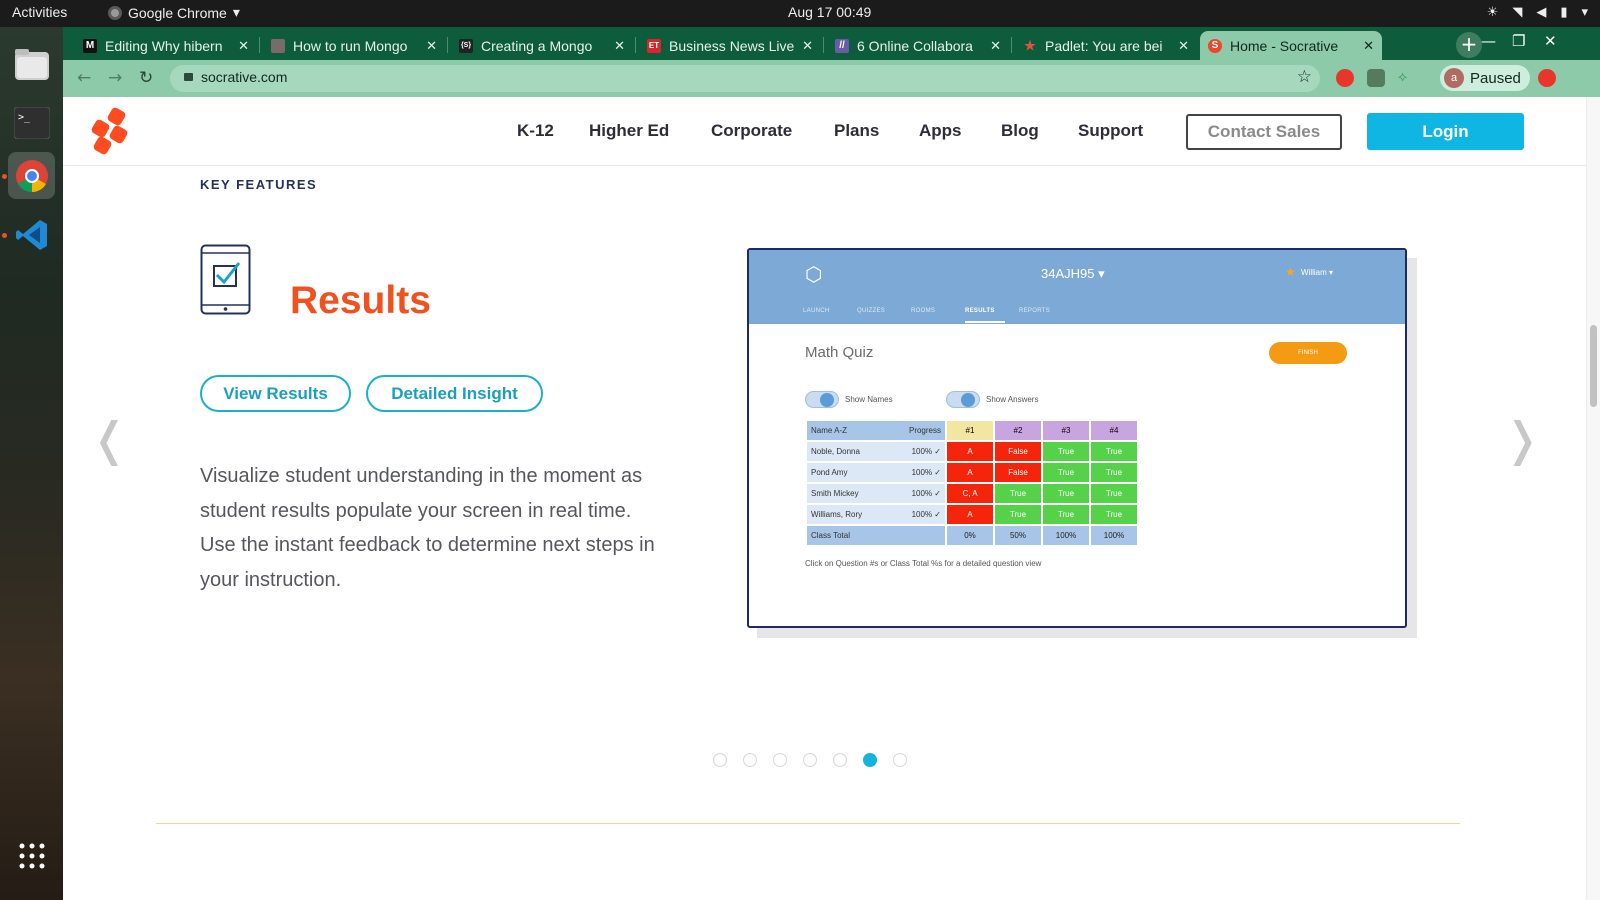 This screenshot has width=1600, height=900. I want to click on socrative-hex-icon: ⬡, so click(814, 275).